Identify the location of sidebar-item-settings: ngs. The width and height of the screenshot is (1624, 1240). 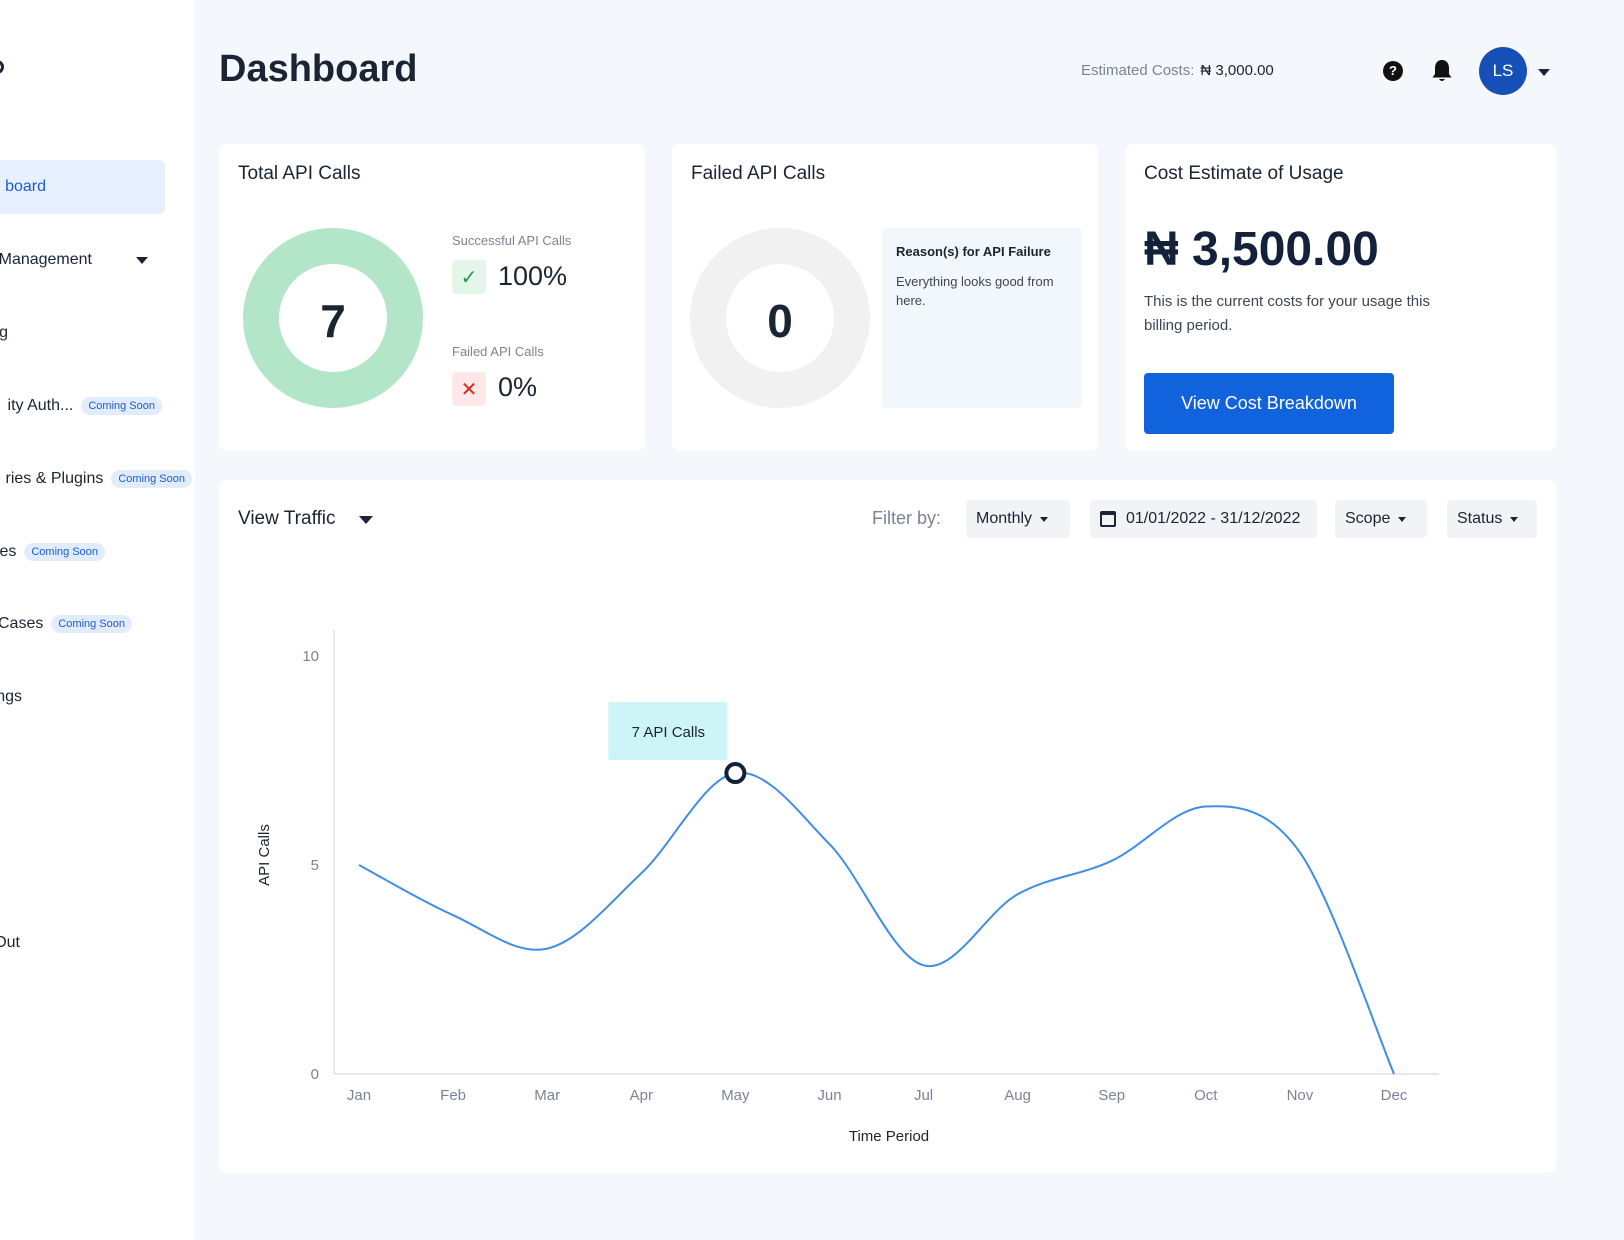
(12, 697).